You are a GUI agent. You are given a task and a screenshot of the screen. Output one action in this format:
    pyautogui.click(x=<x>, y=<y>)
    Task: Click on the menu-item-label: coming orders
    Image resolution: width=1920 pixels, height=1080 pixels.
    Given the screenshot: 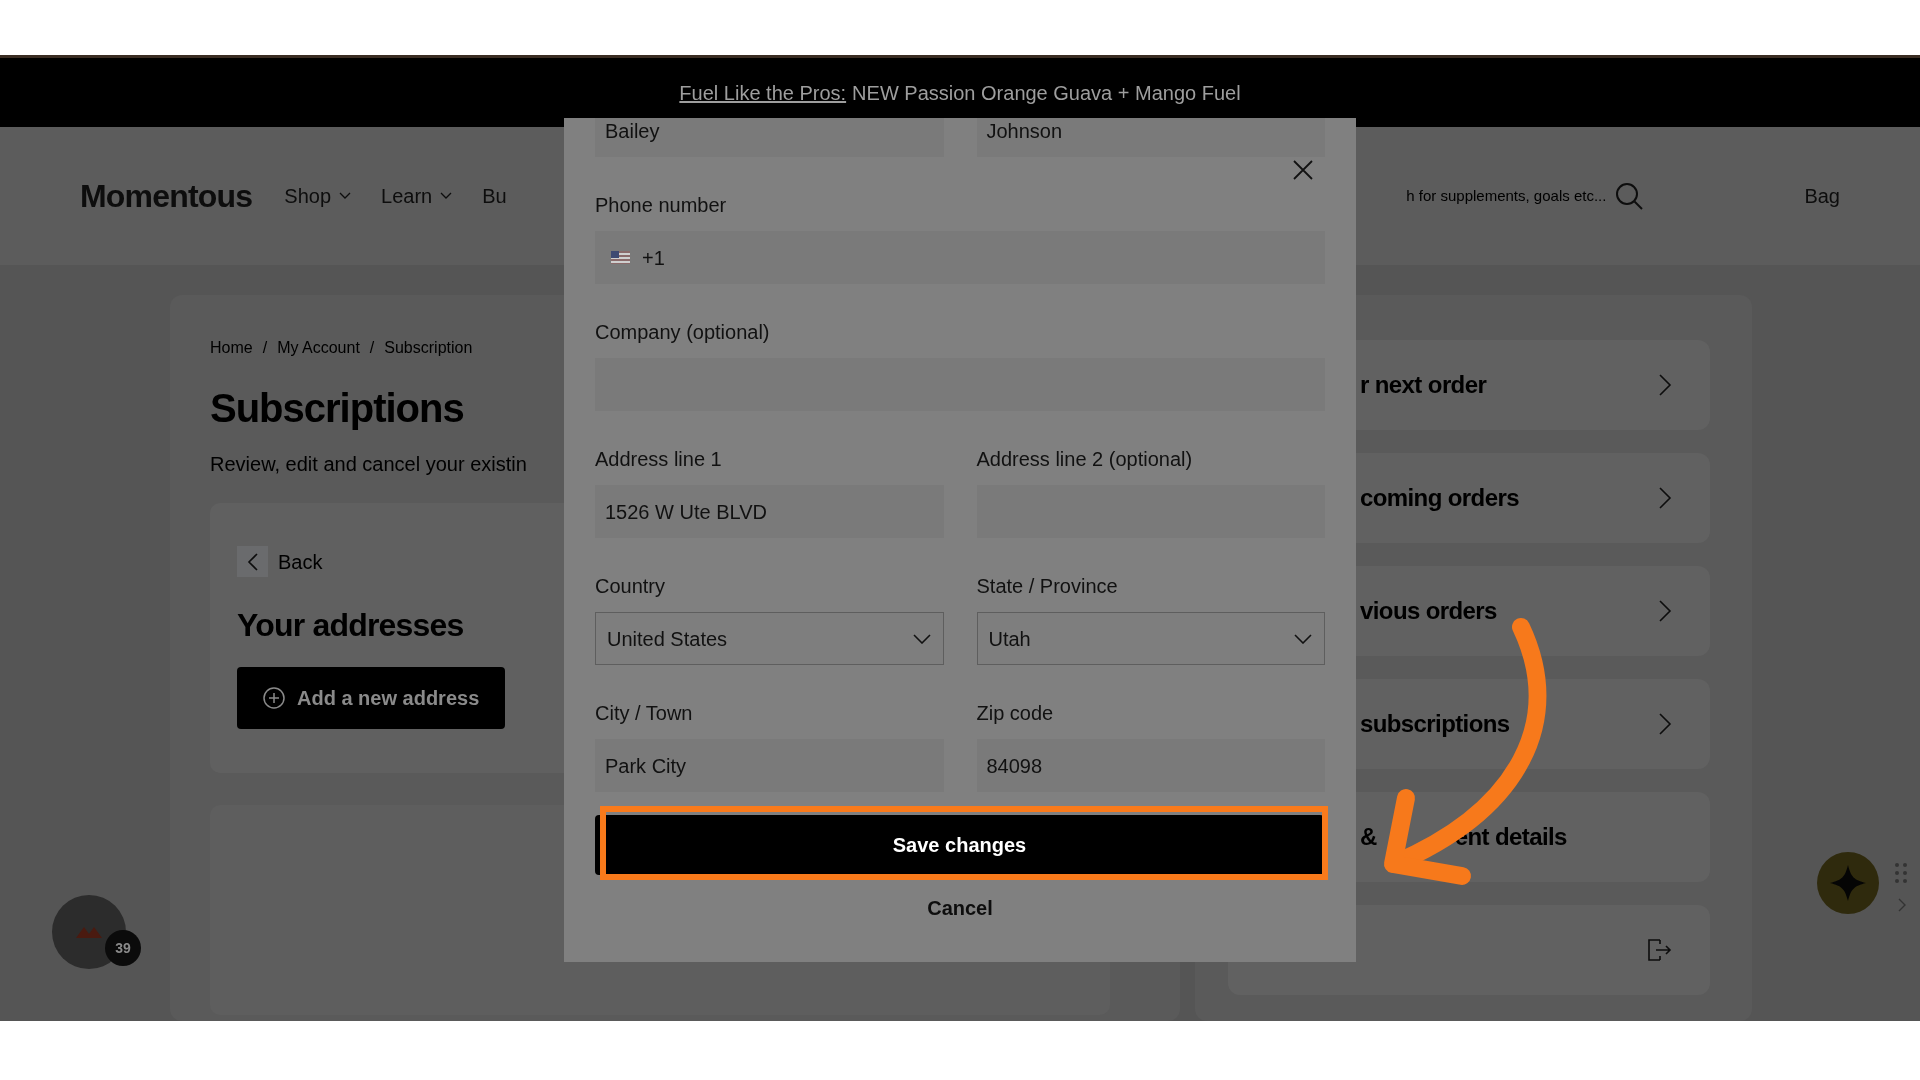 What is the action you would take?
    pyautogui.click(x=1439, y=498)
    